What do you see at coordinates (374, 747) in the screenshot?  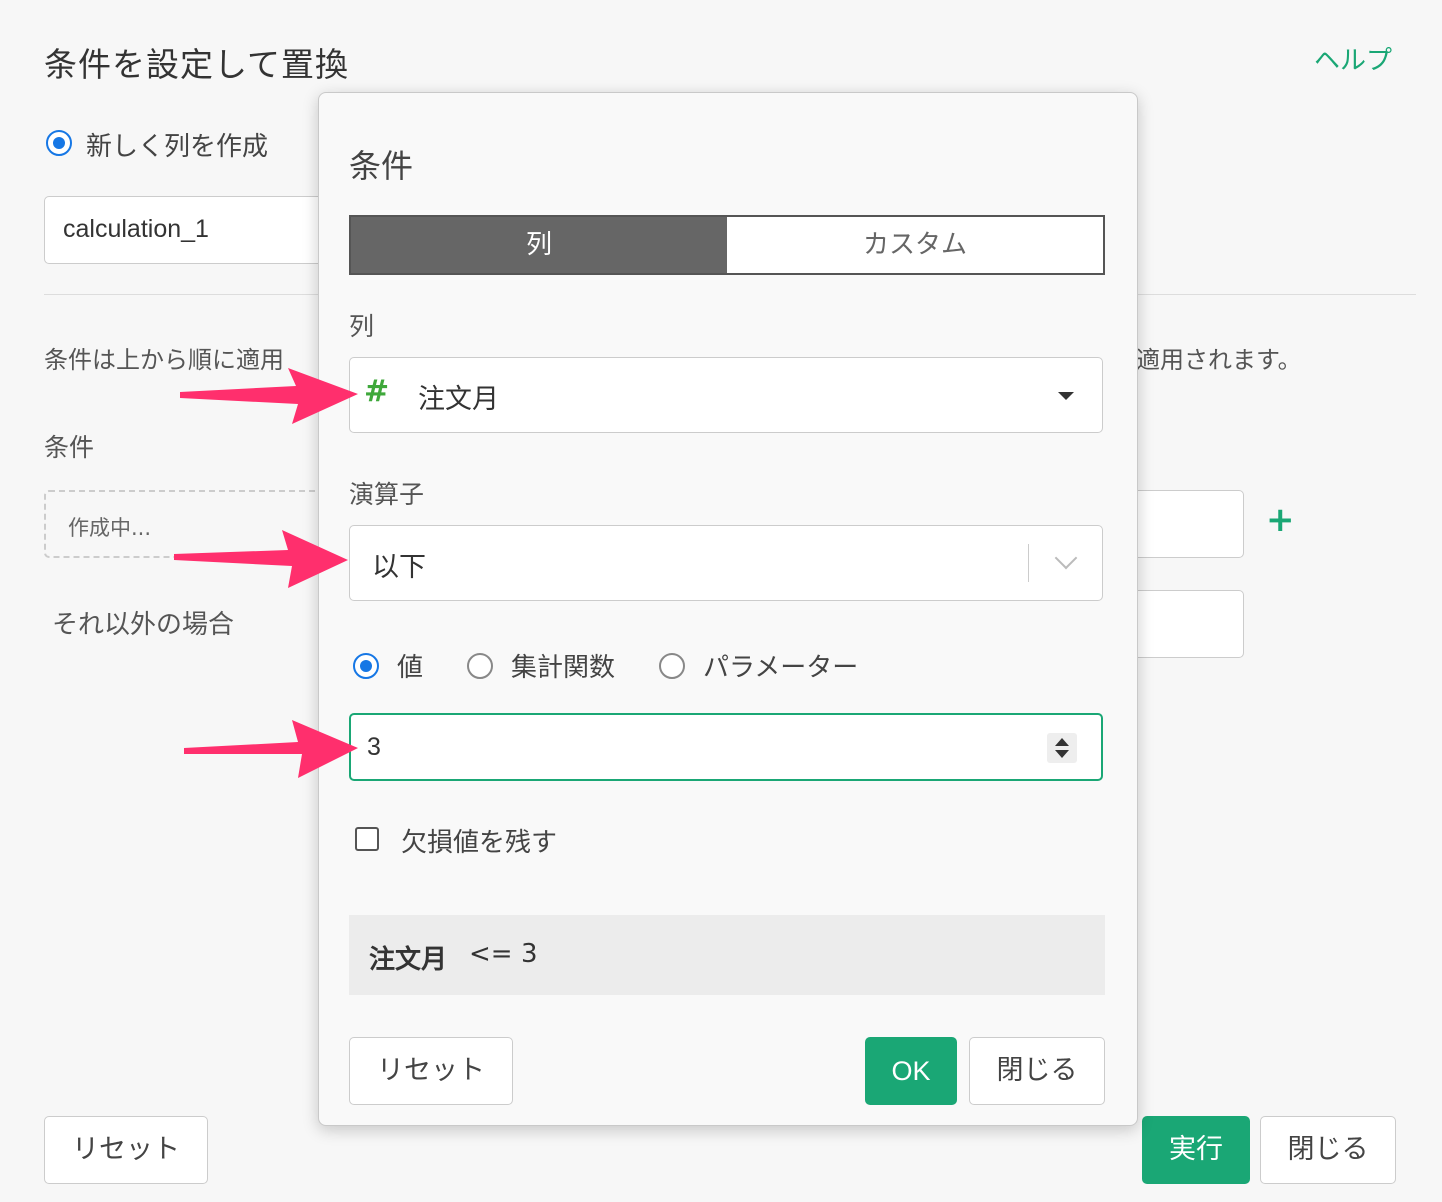 I see `value-input-text: 3` at bounding box center [374, 747].